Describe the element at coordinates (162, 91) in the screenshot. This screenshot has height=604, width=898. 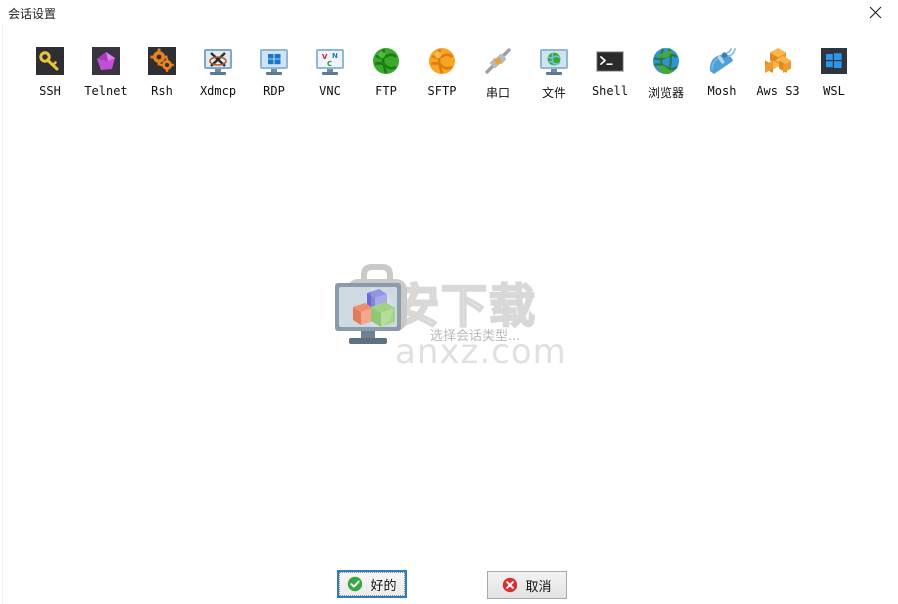
I see `session-type-label: Rsh` at that location.